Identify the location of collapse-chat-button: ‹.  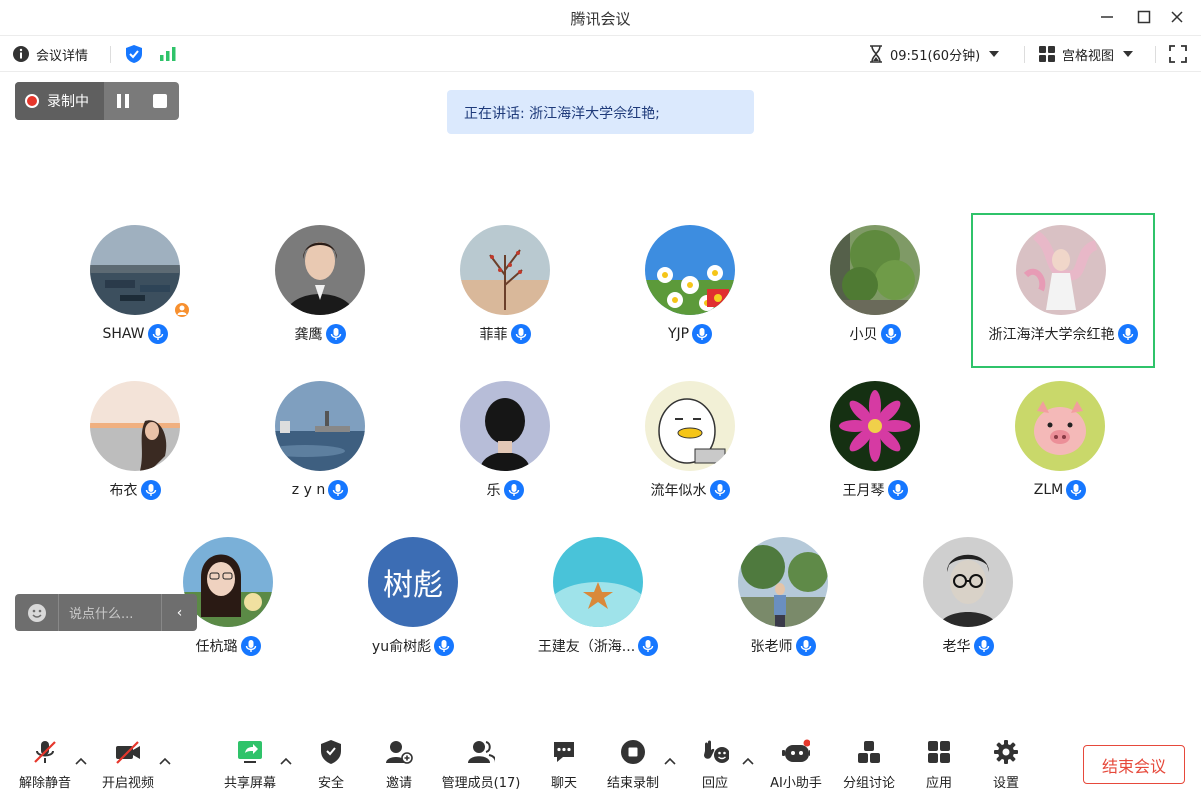
(179, 612).